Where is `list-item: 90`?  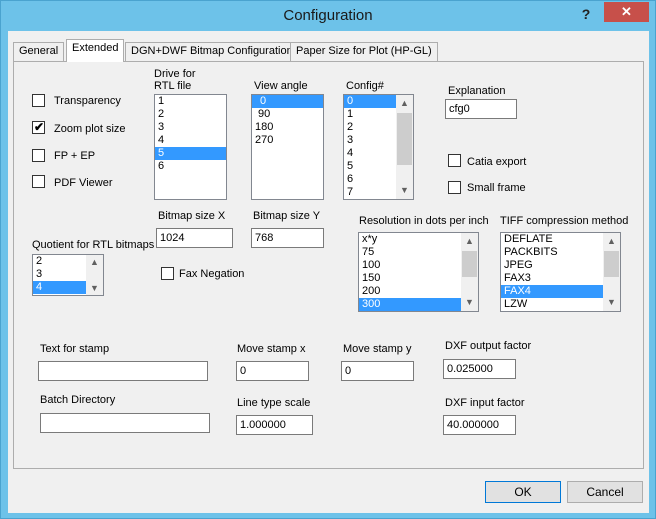 list-item: 90 is located at coordinates (287, 114).